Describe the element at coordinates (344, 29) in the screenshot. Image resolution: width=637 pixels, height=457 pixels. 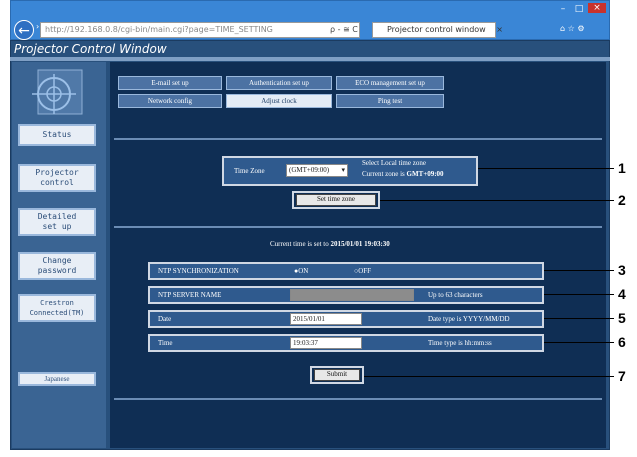
I see `address-actions: ρ - ≅ C` at that location.